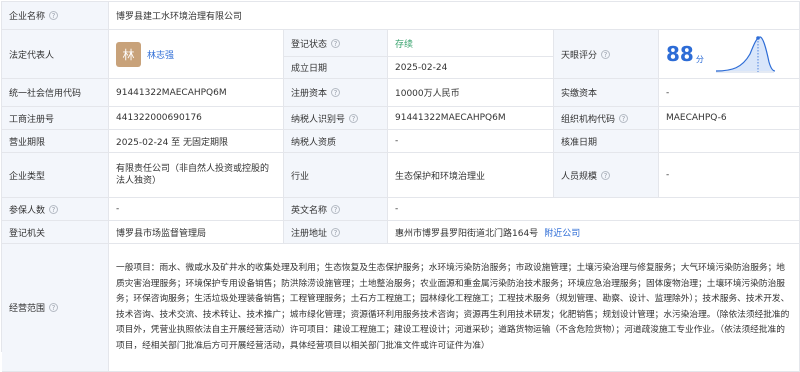 This screenshot has width=800, height=372. I want to click on paid-capital-label: 实缴资本, so click(606, 93).